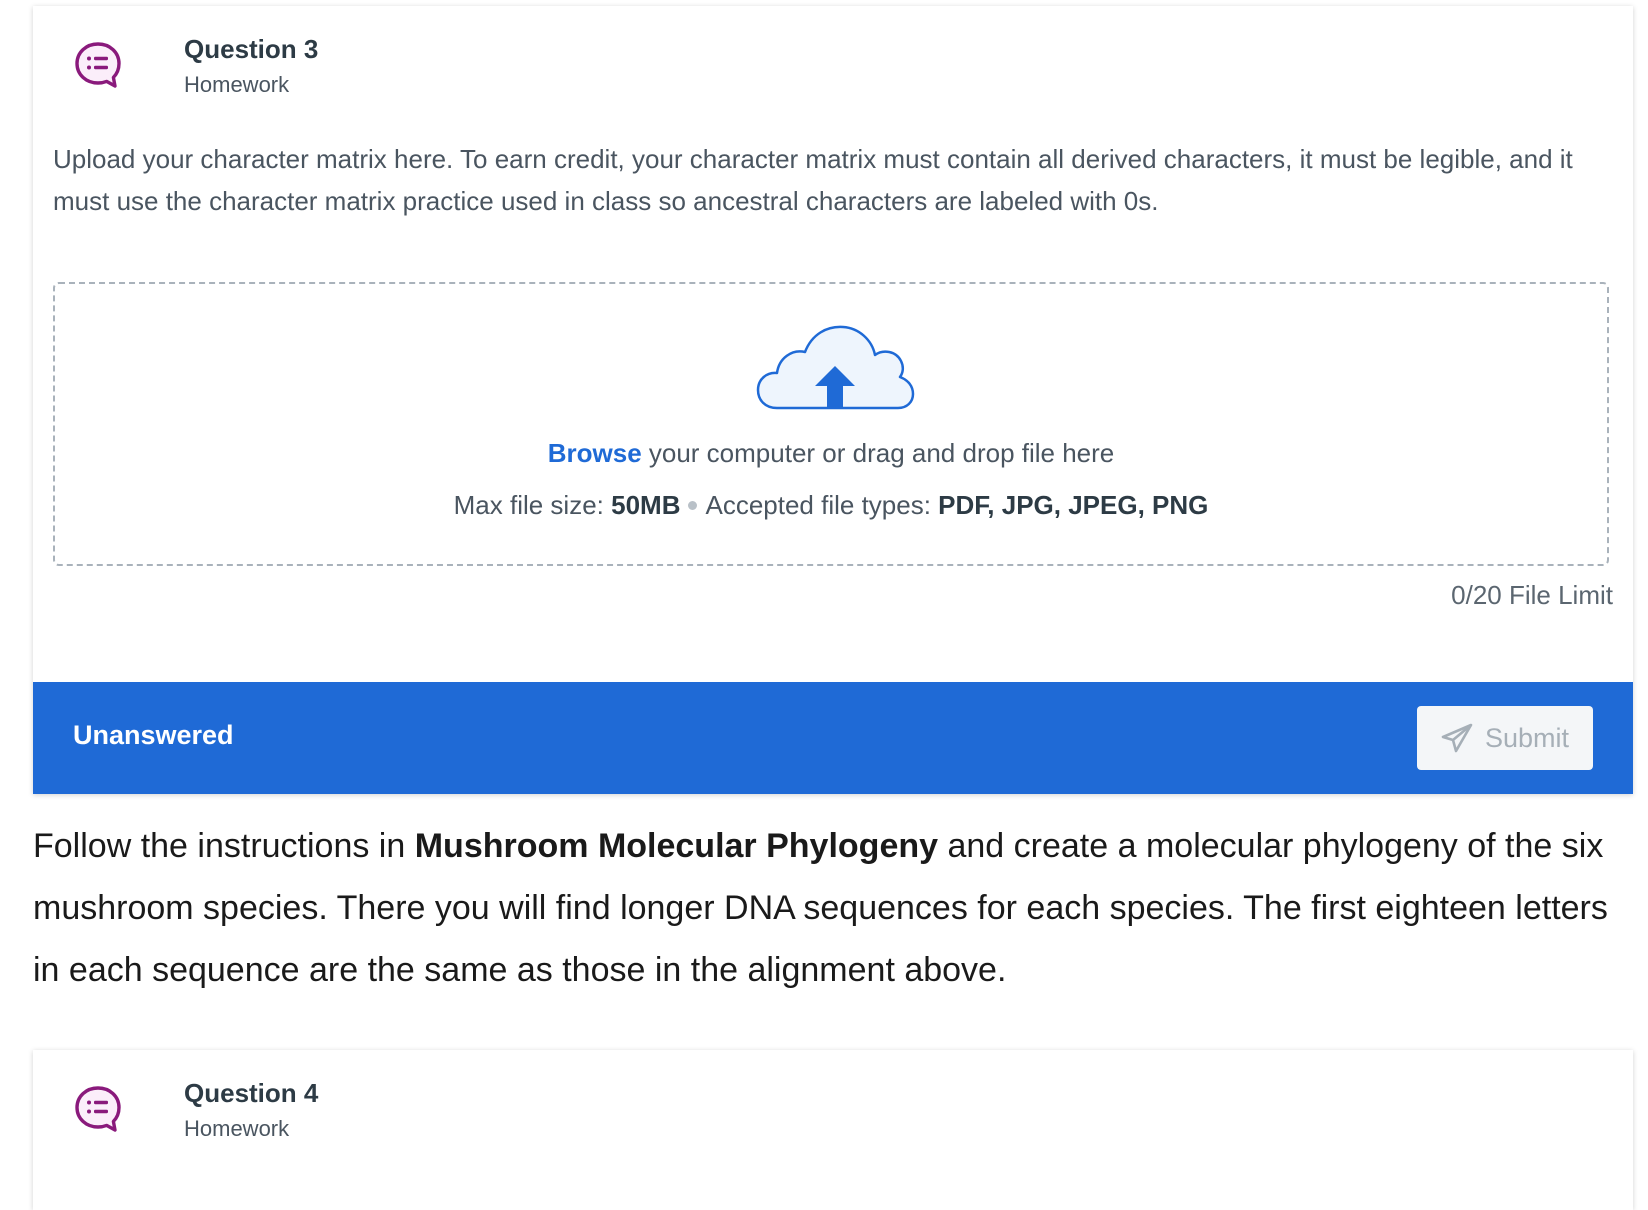 This screenshot has height=1210, width=1648. What do you see at coordinates (251, 49) in the screenshot?
I see `question-title: Question 3` at bounding box center [251, 49].